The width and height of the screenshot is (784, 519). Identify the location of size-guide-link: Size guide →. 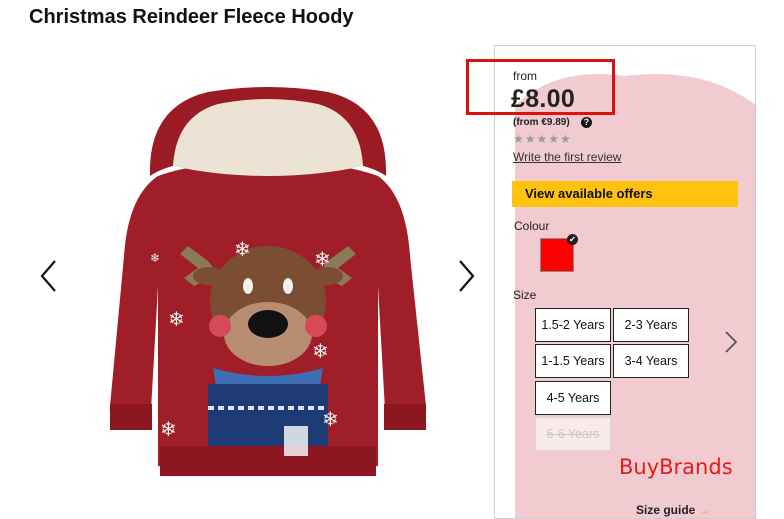
(673, 510).